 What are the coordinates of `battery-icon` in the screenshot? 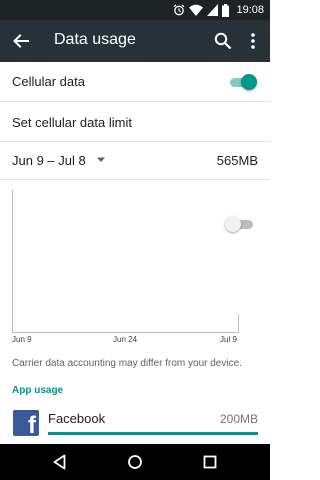 It's located at (226, 10).